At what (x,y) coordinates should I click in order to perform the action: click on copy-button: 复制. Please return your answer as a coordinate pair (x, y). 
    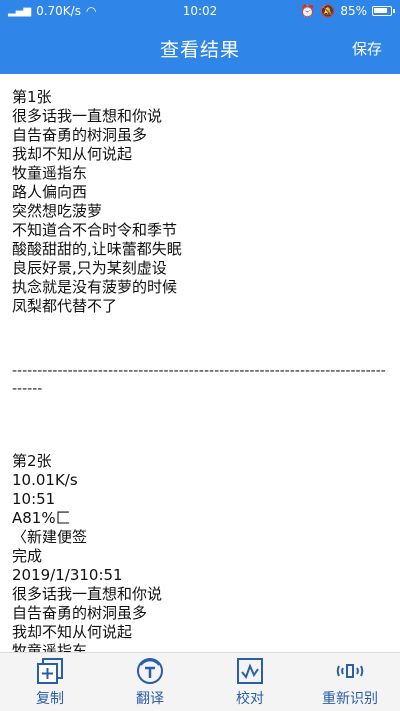
    Looking at the image, I should click on (50, 682).